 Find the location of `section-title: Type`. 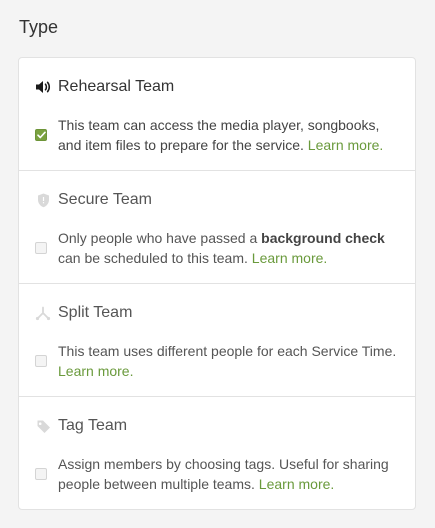

section-title: Type is located at coordinates (39, 27).